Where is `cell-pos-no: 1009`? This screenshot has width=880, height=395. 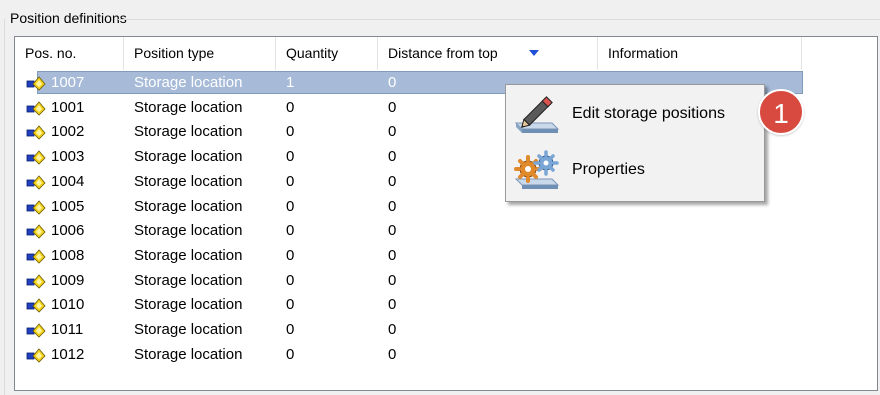
cell-pos-no: 1009 is located at coordinates (68, 280).